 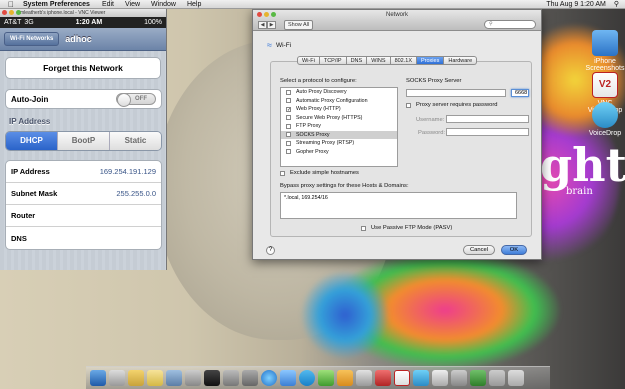 What do you see at coordinates (379, 60) in the screenshot?
I see `tab-wins: WINS` at bounding box center [379, 60].